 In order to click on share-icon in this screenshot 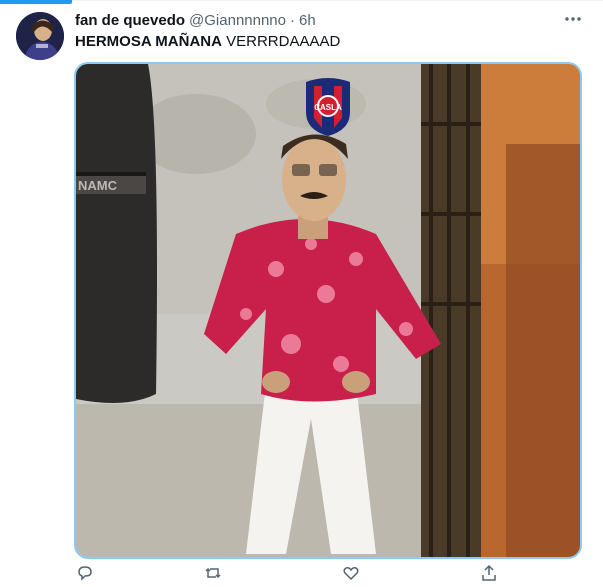, I will do `click(489, 572)`.